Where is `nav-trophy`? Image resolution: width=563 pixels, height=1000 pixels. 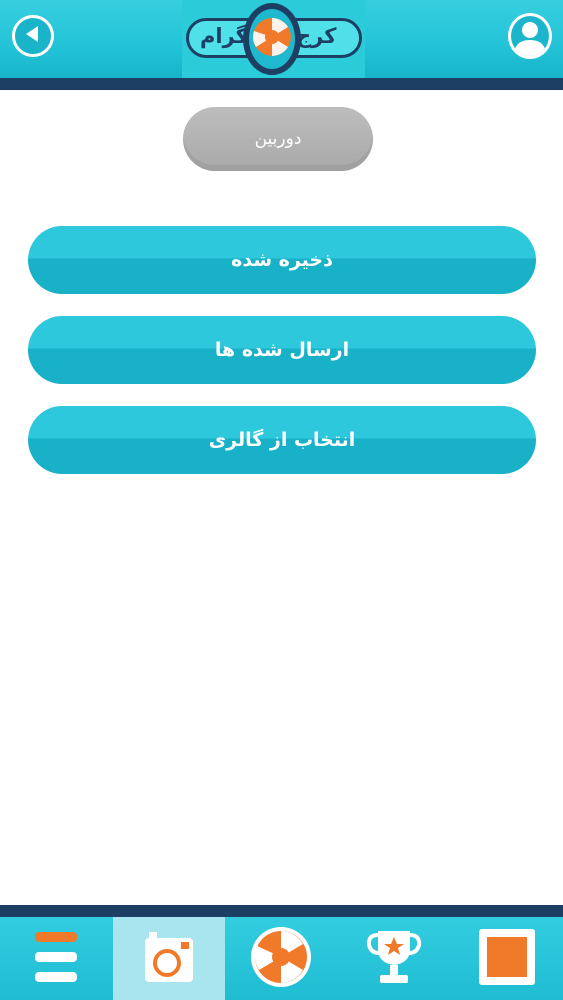
nav-trophy is located at coordinates (394, 958).